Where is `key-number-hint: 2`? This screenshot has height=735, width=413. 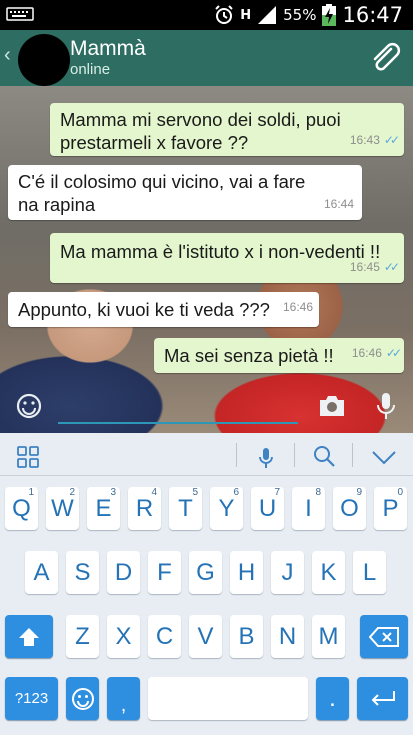 key-number-hint: 2 is located at coordinates (72, 492).